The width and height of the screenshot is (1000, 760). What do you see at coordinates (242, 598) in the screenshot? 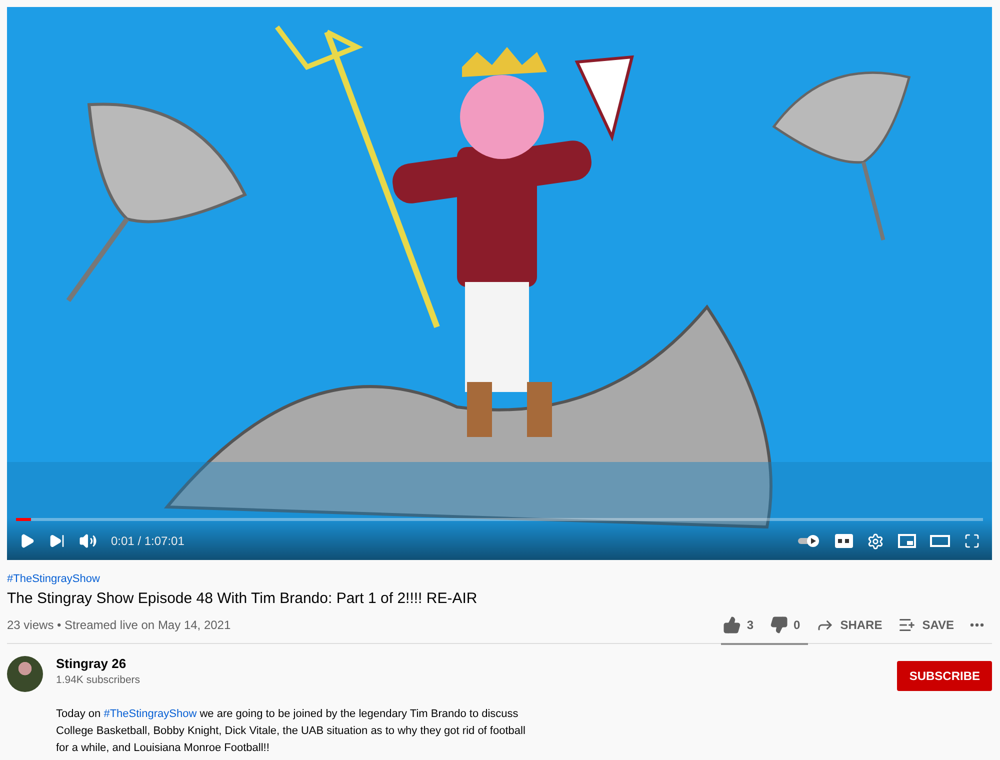
I see `video-title: The Stingray Show Episode 48 With Tim Brando: Part 1 of 2!!!! RE-AIR` at bounding box center [242, 598].